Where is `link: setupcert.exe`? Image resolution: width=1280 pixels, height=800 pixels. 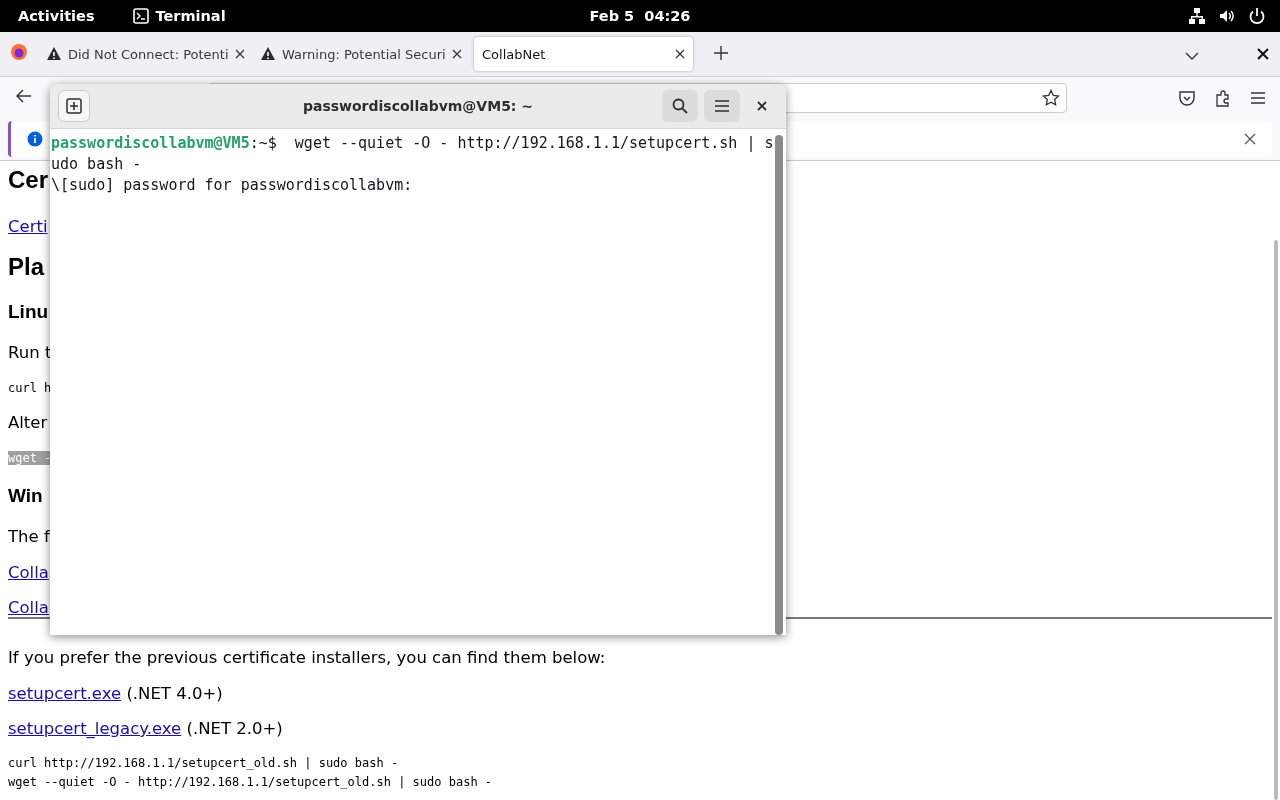
link: setupcert.exe is located at coordinates (65, 693).